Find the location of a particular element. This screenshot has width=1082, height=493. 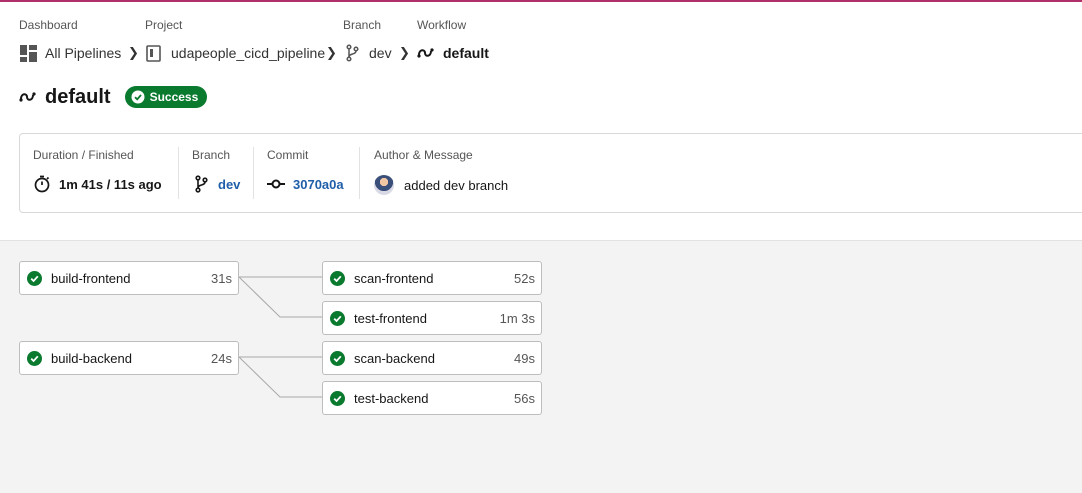

job-scan-backend: scan-backend 49s is located at coordinates (432, 358).